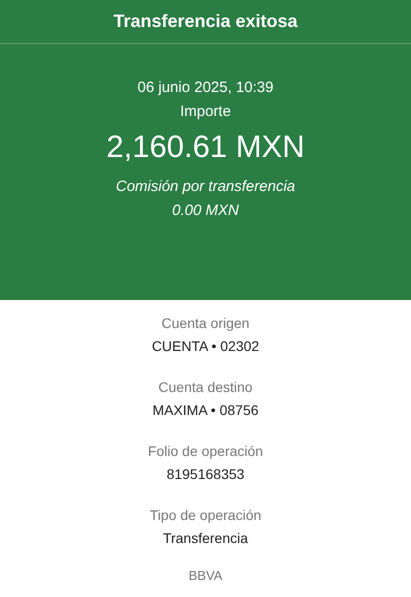 The height and width of the screenshot is (597, 411). What do you see at coordinates (206, 515) in the screenshot?
I see `detail-label: Tipo de operación` at bounding box center [206, 515].